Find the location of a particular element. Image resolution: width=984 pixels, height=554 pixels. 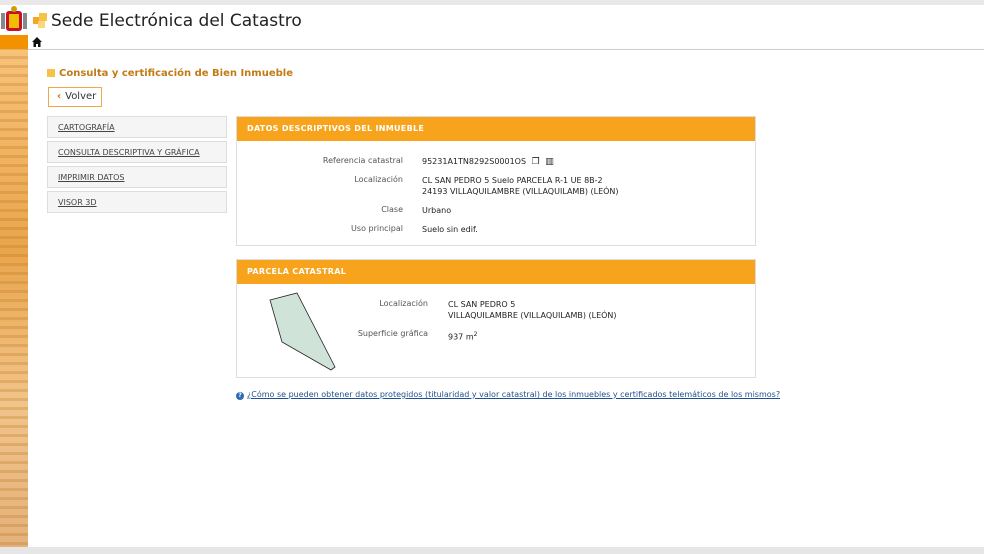

help-icon: ? is located at coordinates (240, 396).